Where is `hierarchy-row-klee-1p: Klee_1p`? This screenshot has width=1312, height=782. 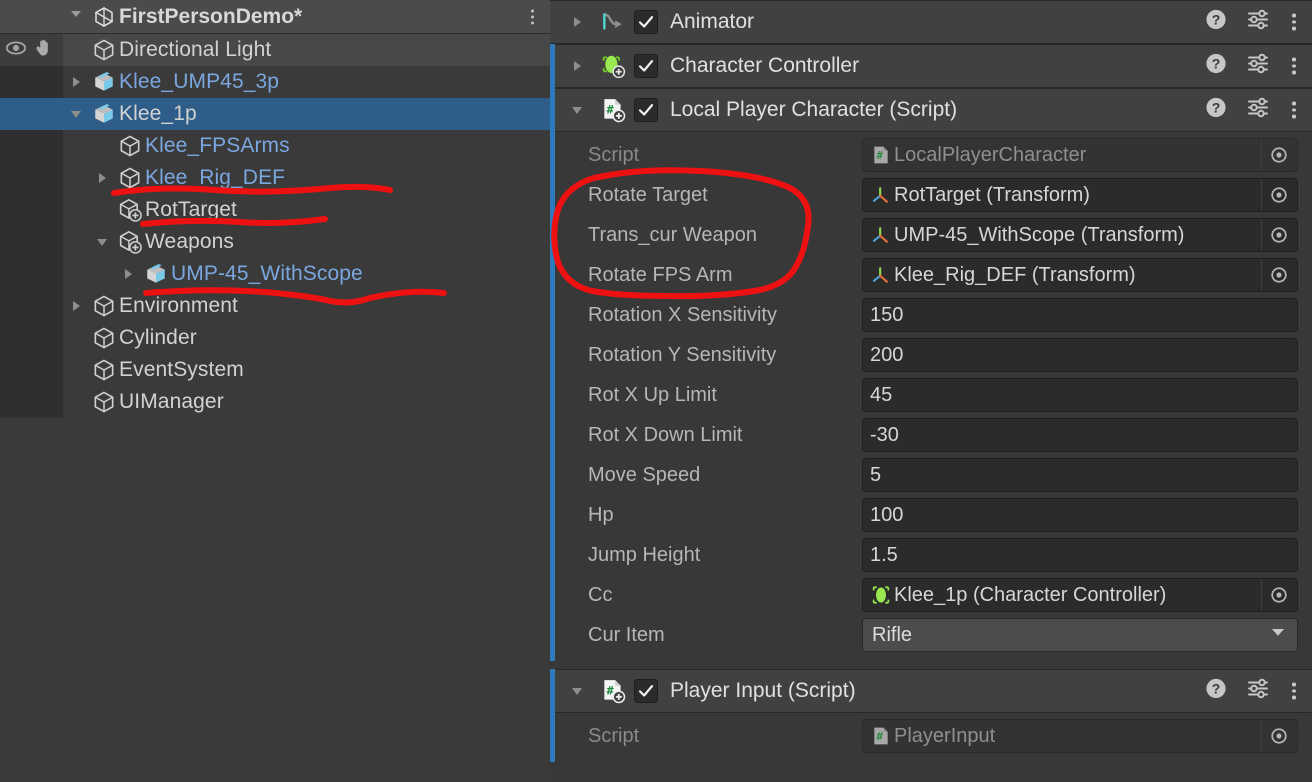
hierarchy-row-klee-1p: Klee_1p is located at coordinates (275, 114).